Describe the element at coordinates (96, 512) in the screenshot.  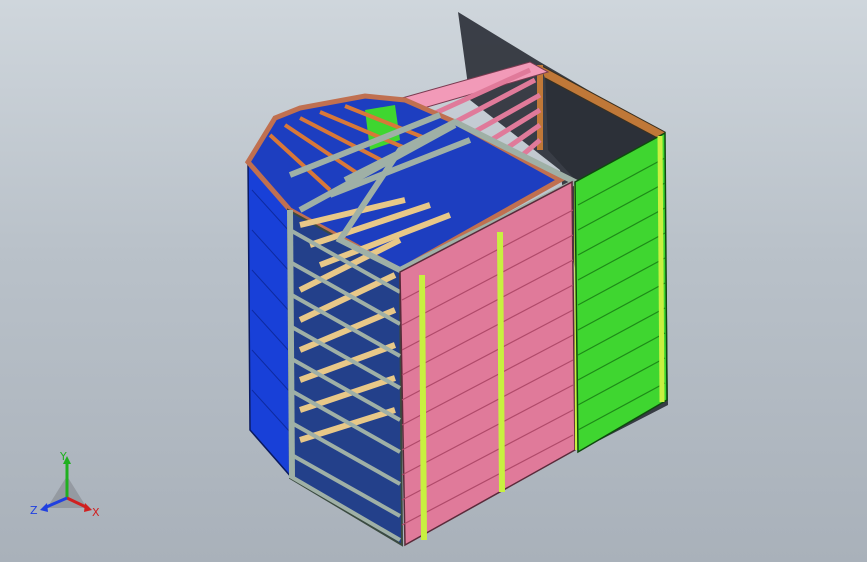
I see `x-axis-label: X` at that location.